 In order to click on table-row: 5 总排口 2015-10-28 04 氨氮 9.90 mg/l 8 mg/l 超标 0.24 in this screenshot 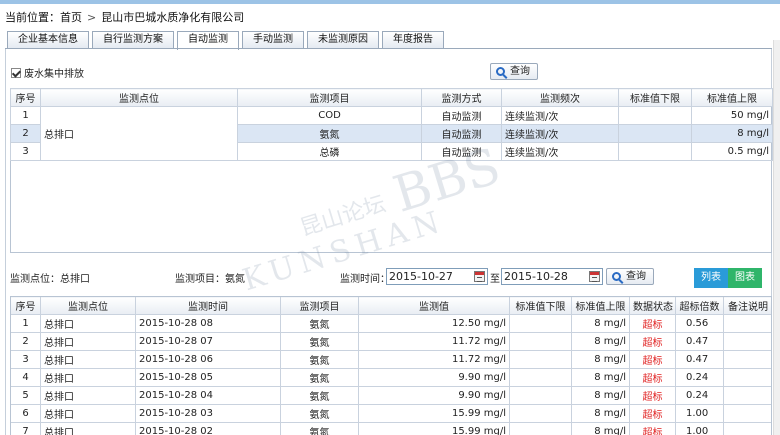, I will do `click(391, 395)`.